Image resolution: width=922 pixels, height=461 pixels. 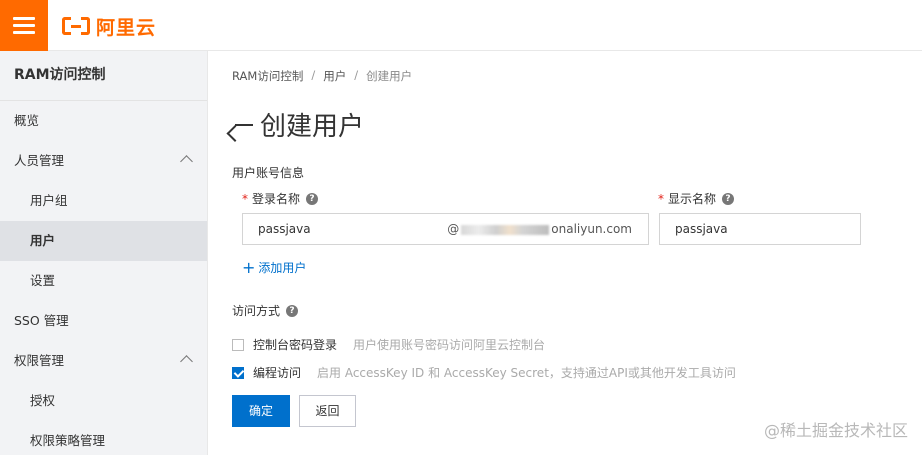 What do you see at coordinates (68, 440) in the screenshot?
I see `sidebar-item-label: 权限策略管理` at bounding box center [68, 440].